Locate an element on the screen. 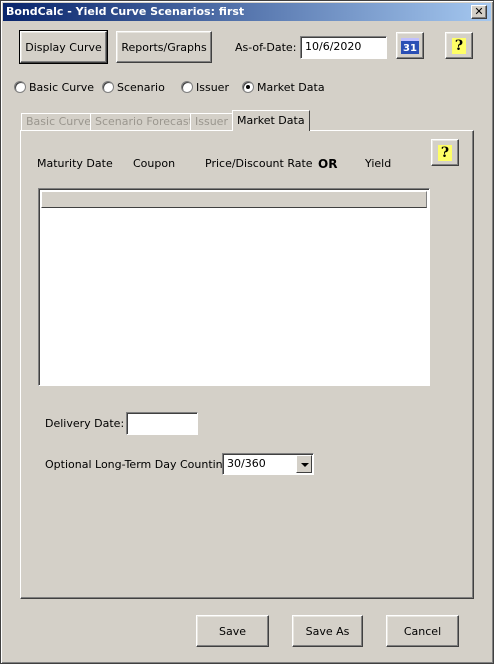  delivery-date-label: Delivery Date: is located at coordinates (85, 423).